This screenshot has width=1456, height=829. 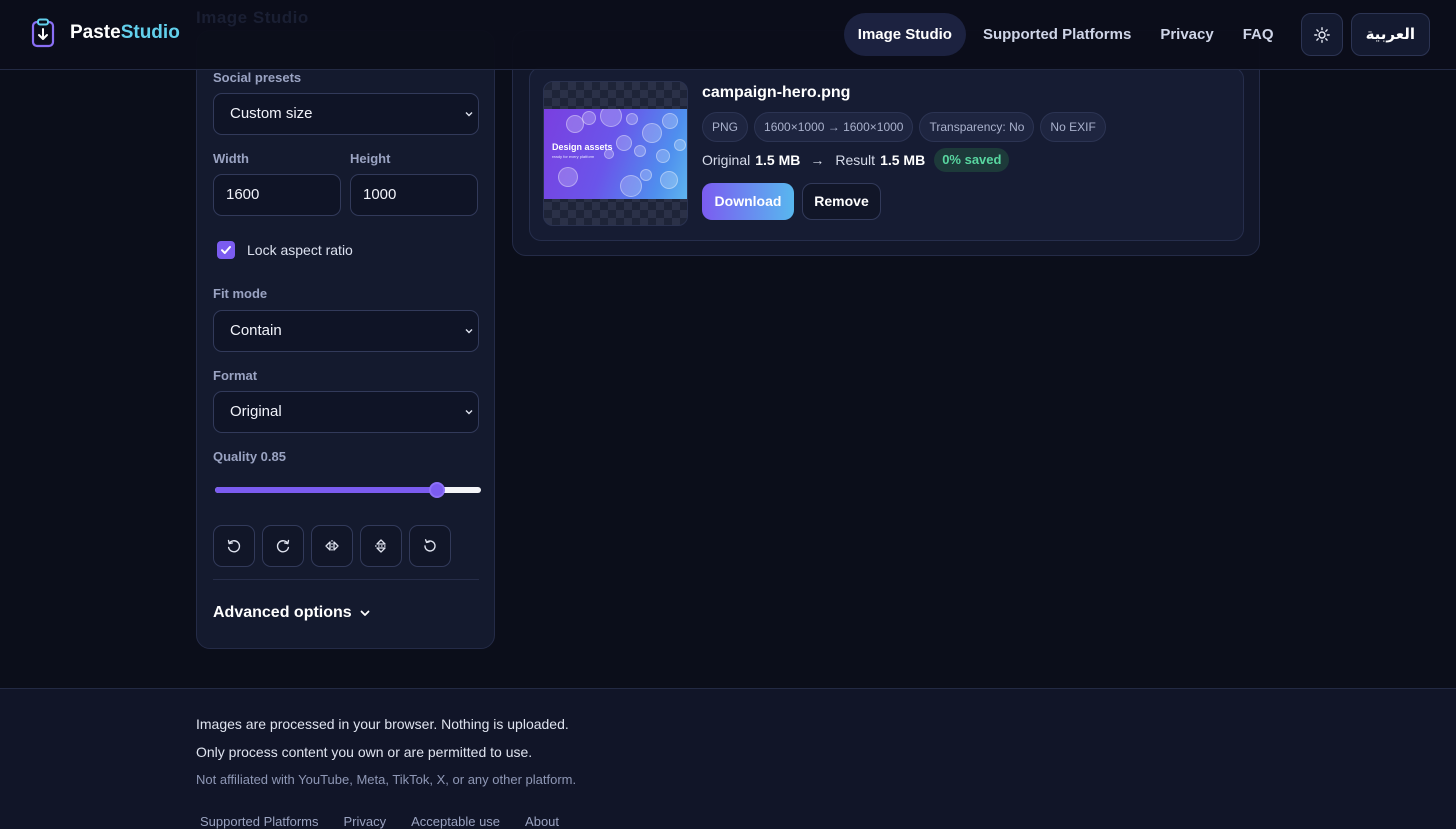 I want to click on brand-name-part2: Studio, so click(x=150, y=32).